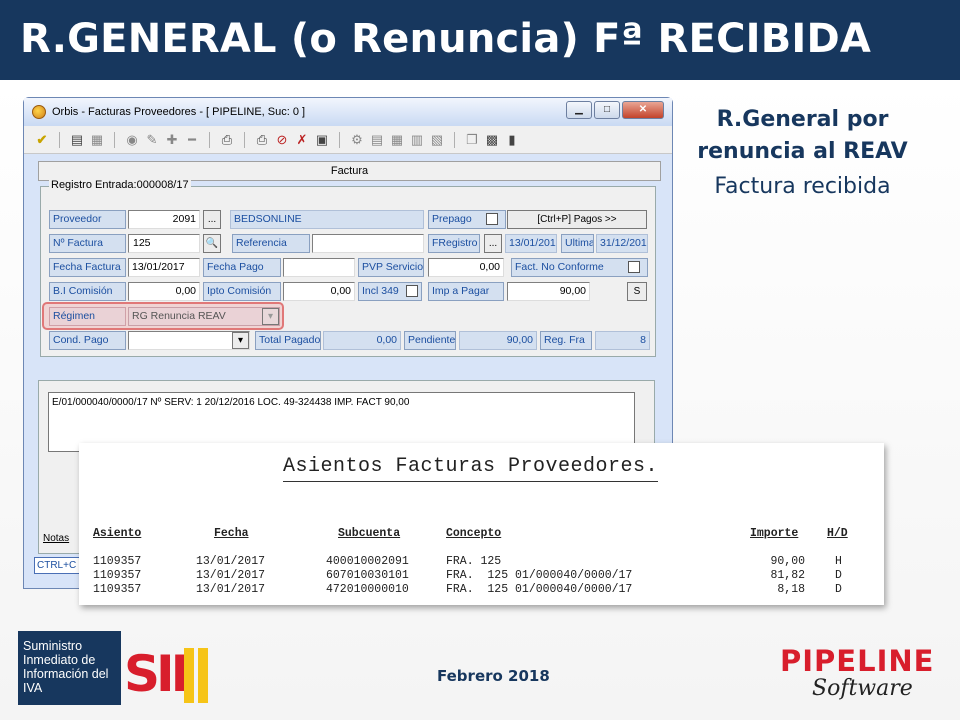 The image size is (960, 720). What do you see at coordinates (480, 40) in the screenshot?
I see `slide-title: R.GENERAL (o Renuncia) Fª RECIBIDA` at bounding box center [480, 40].